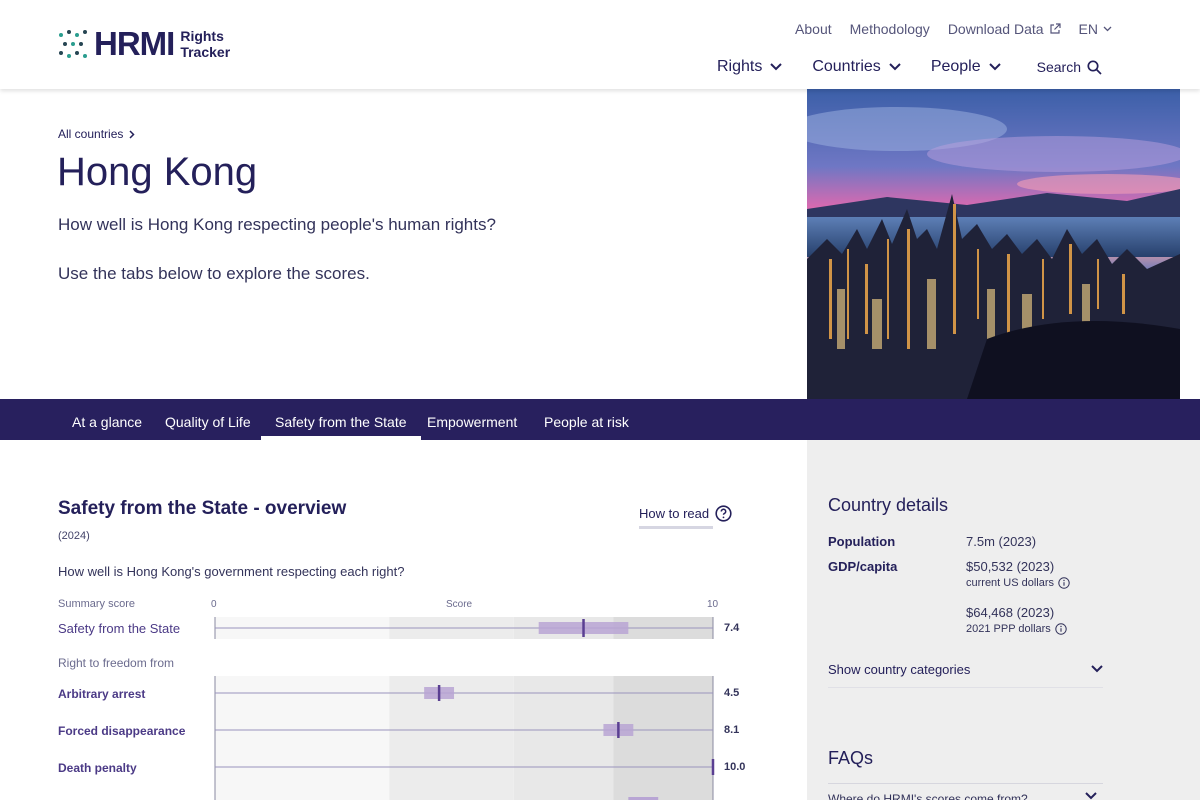 This screenshot has height=800, width=1200. What do you see at coordinates (1094, 67) in the screenshot?
I see `search-icon` at bounding box center [1094, 67].